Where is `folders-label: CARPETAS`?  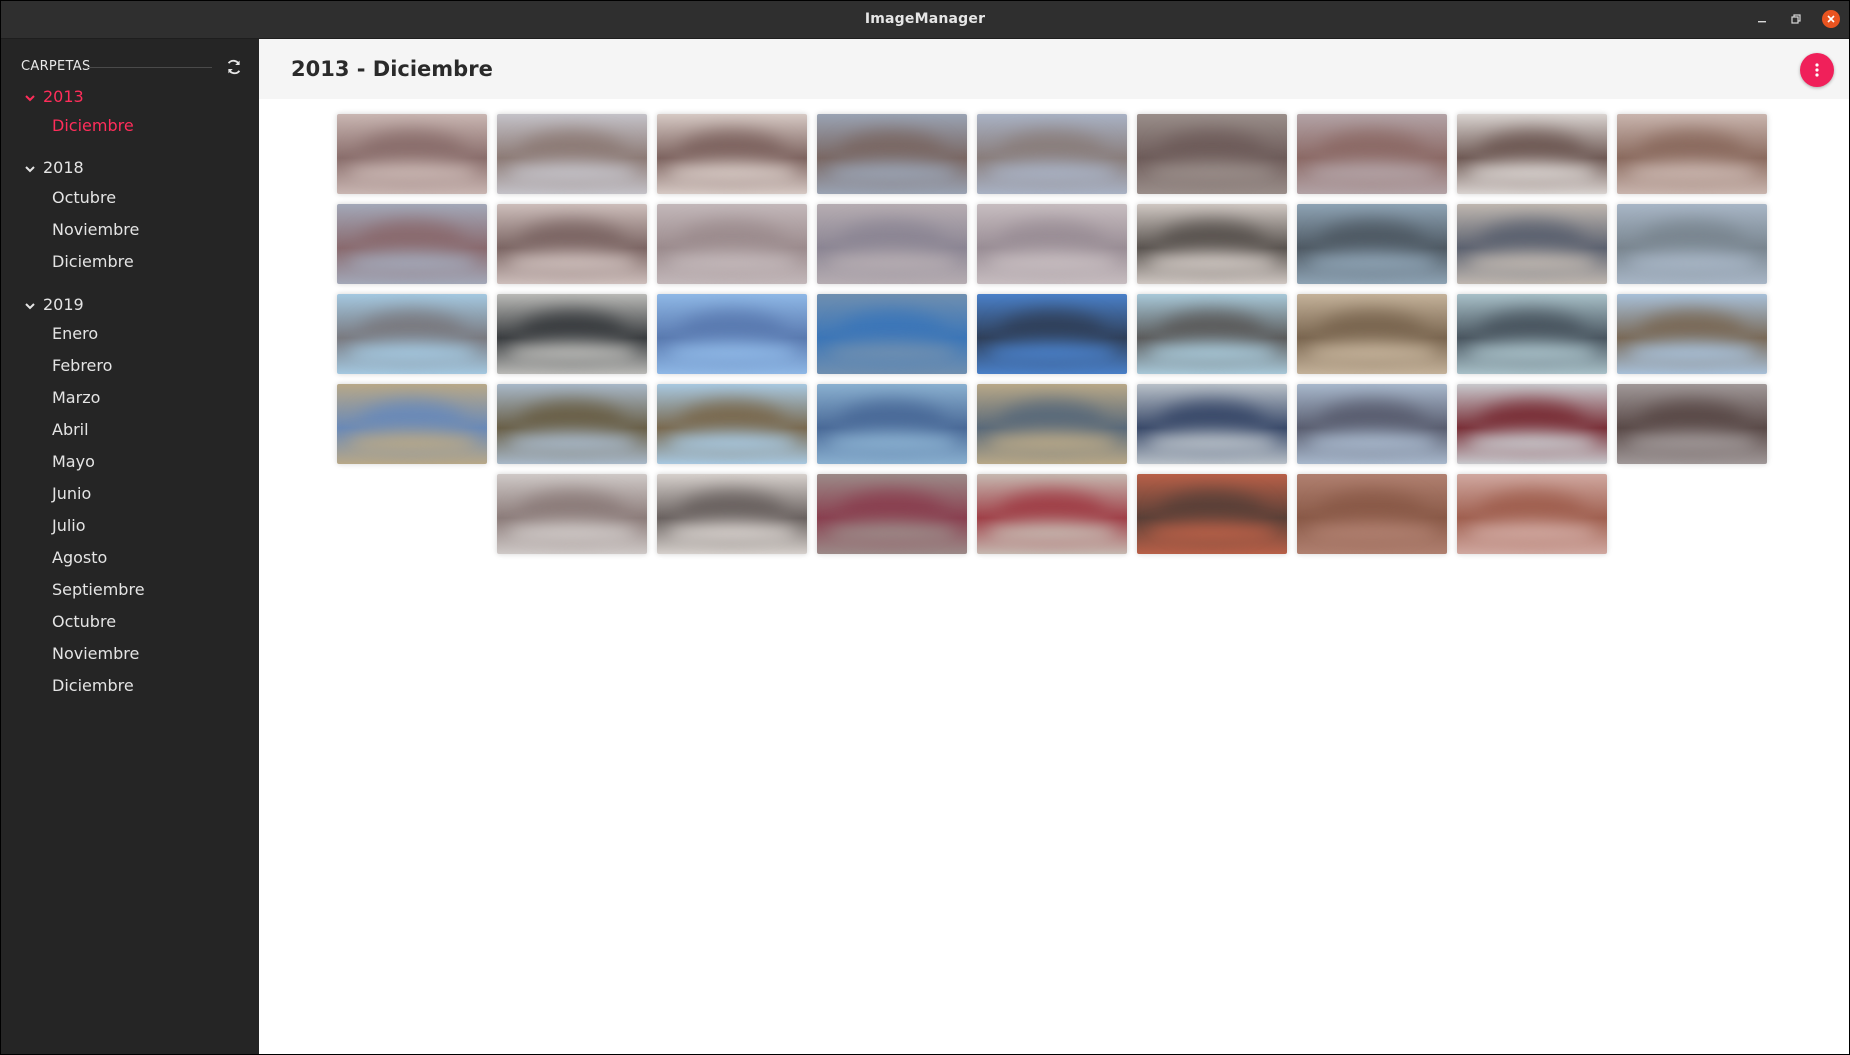 folders-label: CARPETAS is located at coordinates (56, 66).